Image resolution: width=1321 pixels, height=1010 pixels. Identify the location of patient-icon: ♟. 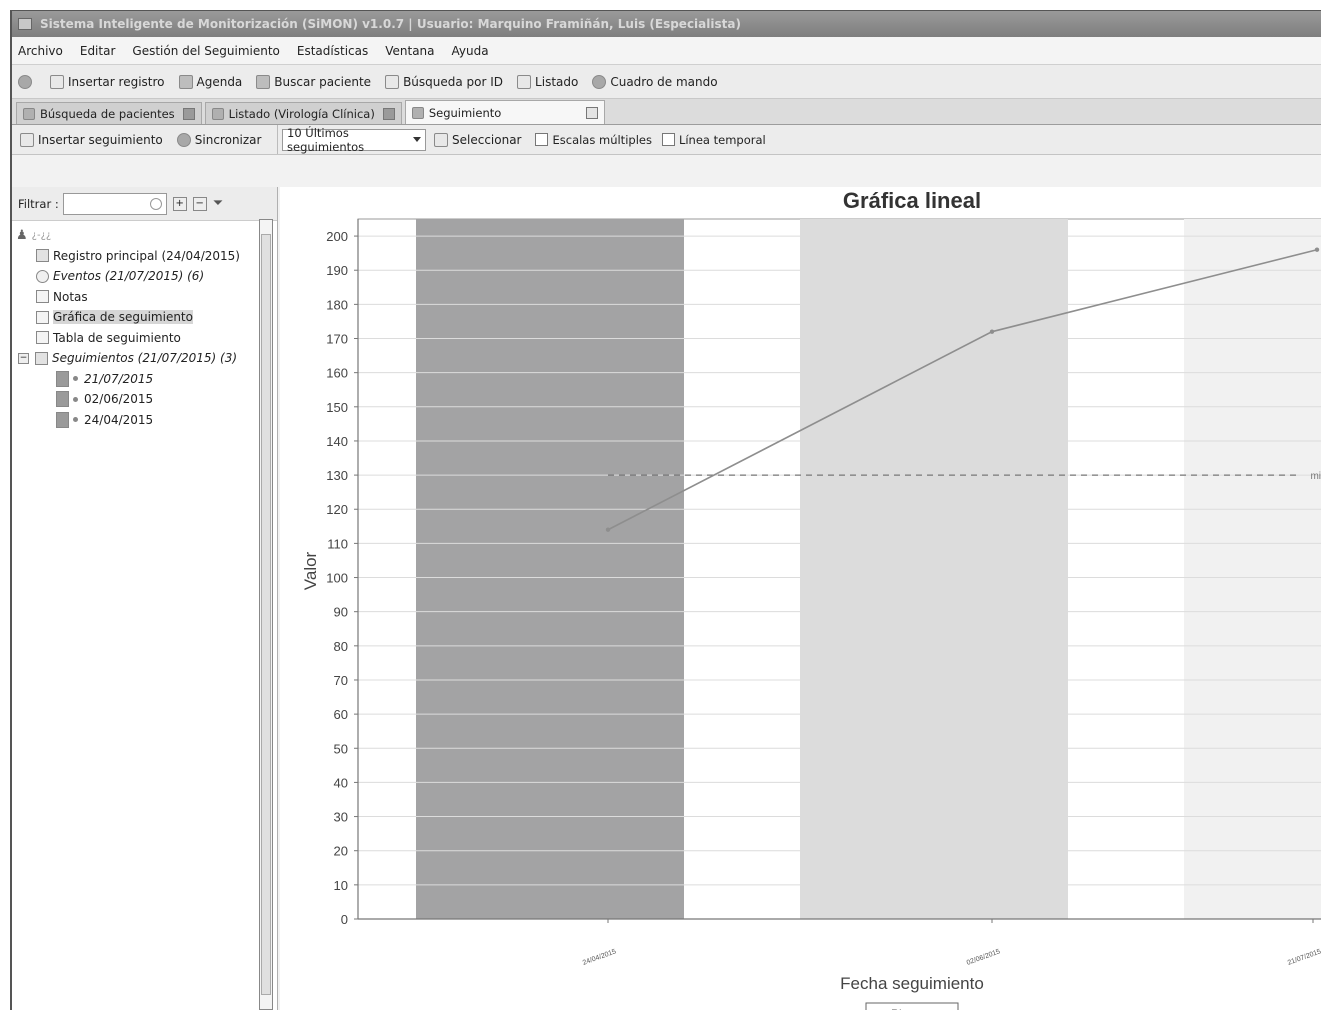
(22, 235).